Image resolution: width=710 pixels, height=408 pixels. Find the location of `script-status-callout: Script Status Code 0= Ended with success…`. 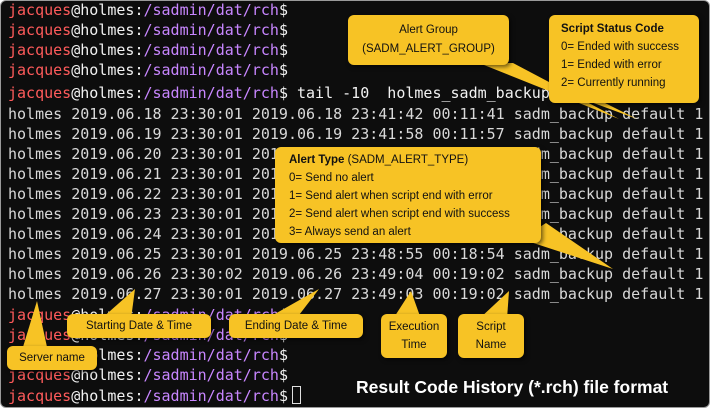

script-status-callout: Script Status Code 0= Ended with success… is located at coordinates (624, 59).